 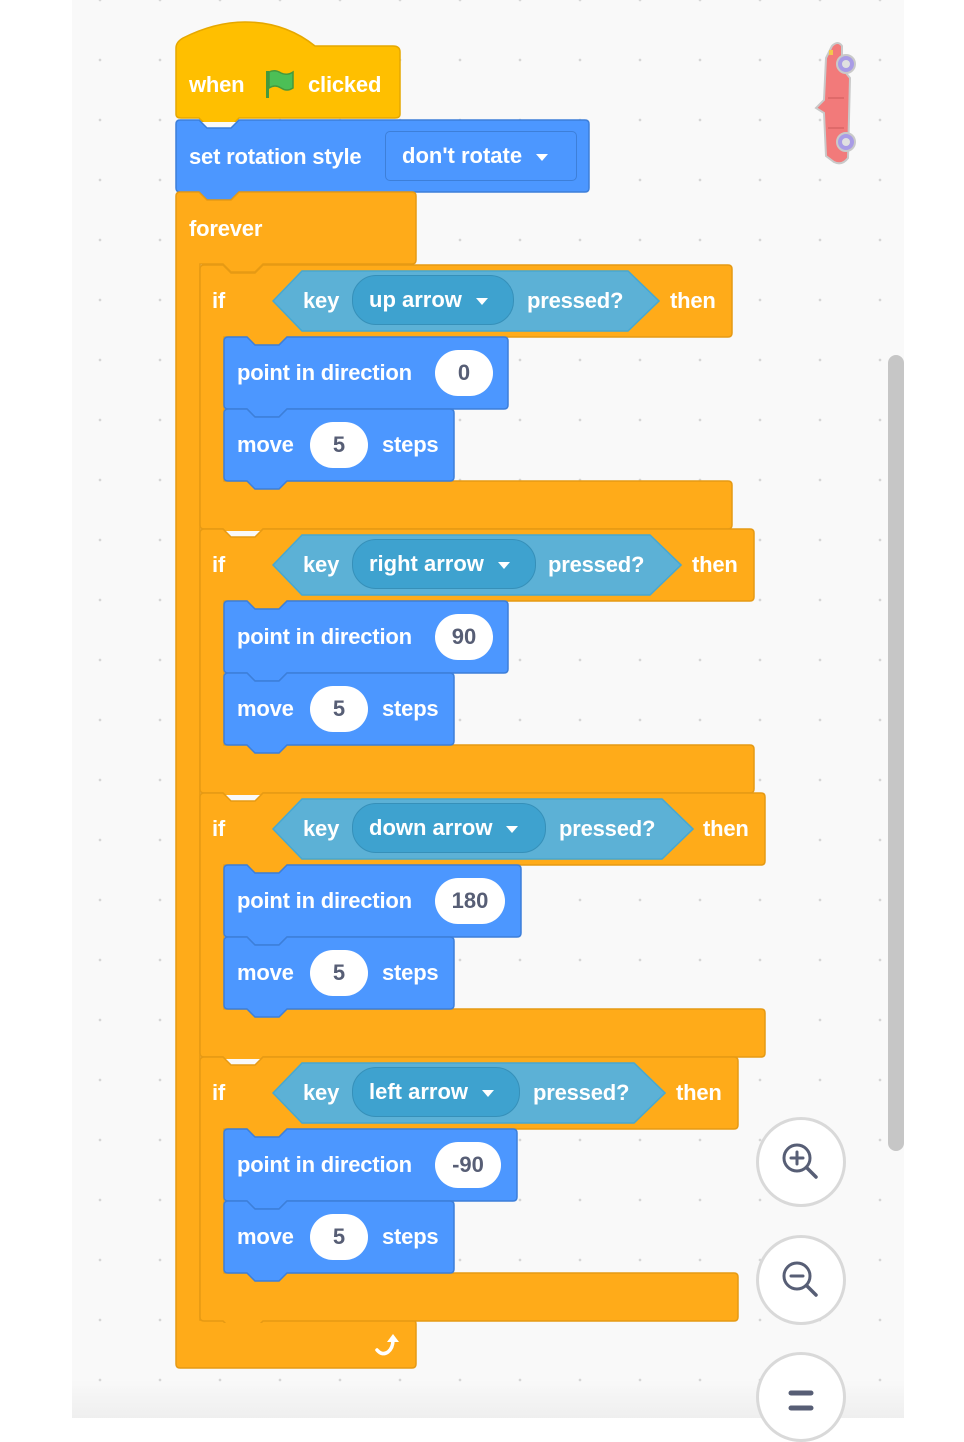 What do you see at coordinates (431, 827) in the screenshot?
I see `key-value: down arrow` at bounding box center [431, 827].